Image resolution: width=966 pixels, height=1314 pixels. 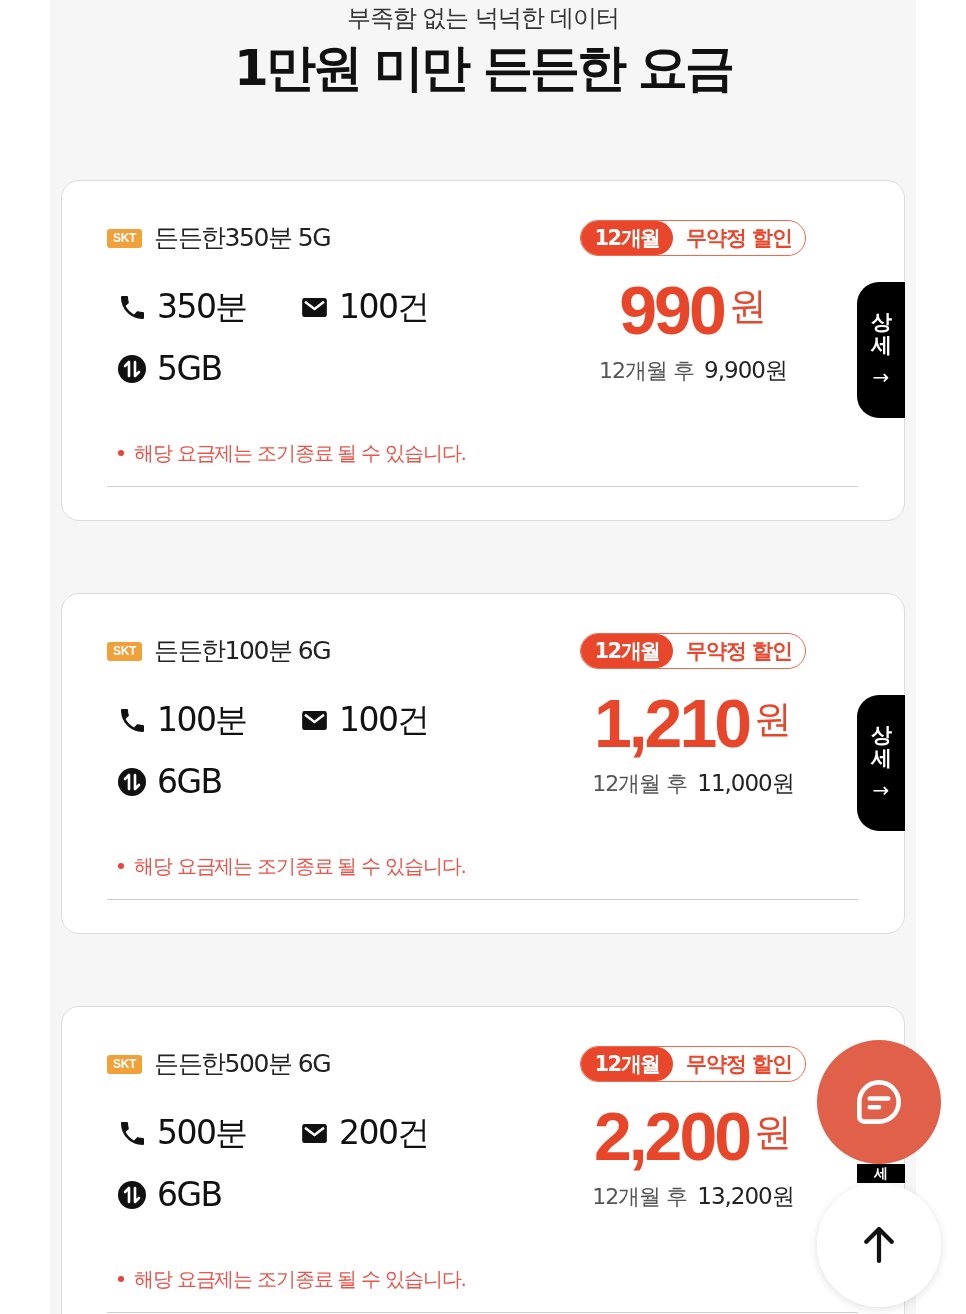 I want to click on regular-price: 13,200원, so click(x=745, y=1196).